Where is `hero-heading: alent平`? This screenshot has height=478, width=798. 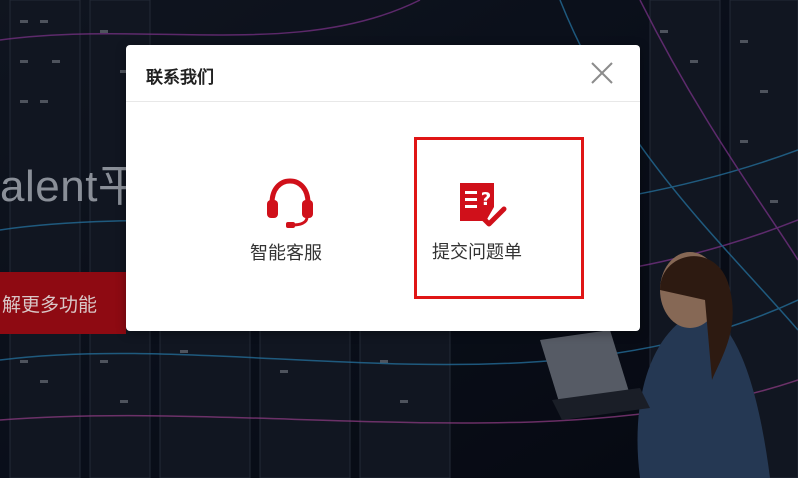
hero-heading: alent平 is located at coordinates (71, 186).